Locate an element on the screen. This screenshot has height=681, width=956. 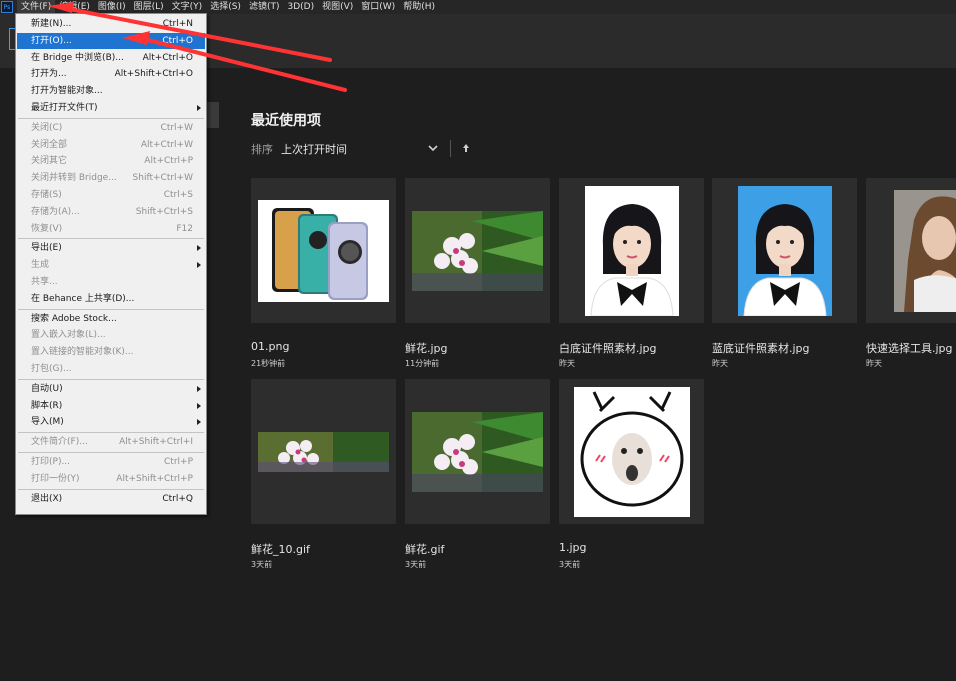
menu-item-脚本: 脚本(R) is located at coordinates (111, 406).